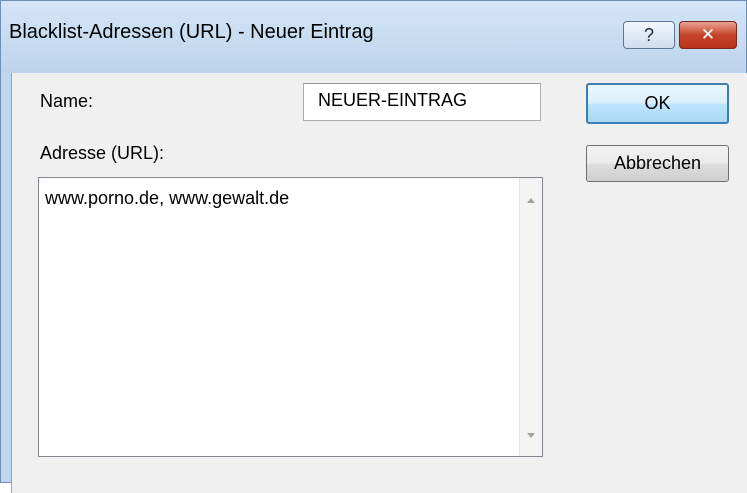 This screenshot has width=747, height=493. Describe the element at coordinates (531, 435) in the screenshot. I see `scroll-down-arrow-icon` at that location.